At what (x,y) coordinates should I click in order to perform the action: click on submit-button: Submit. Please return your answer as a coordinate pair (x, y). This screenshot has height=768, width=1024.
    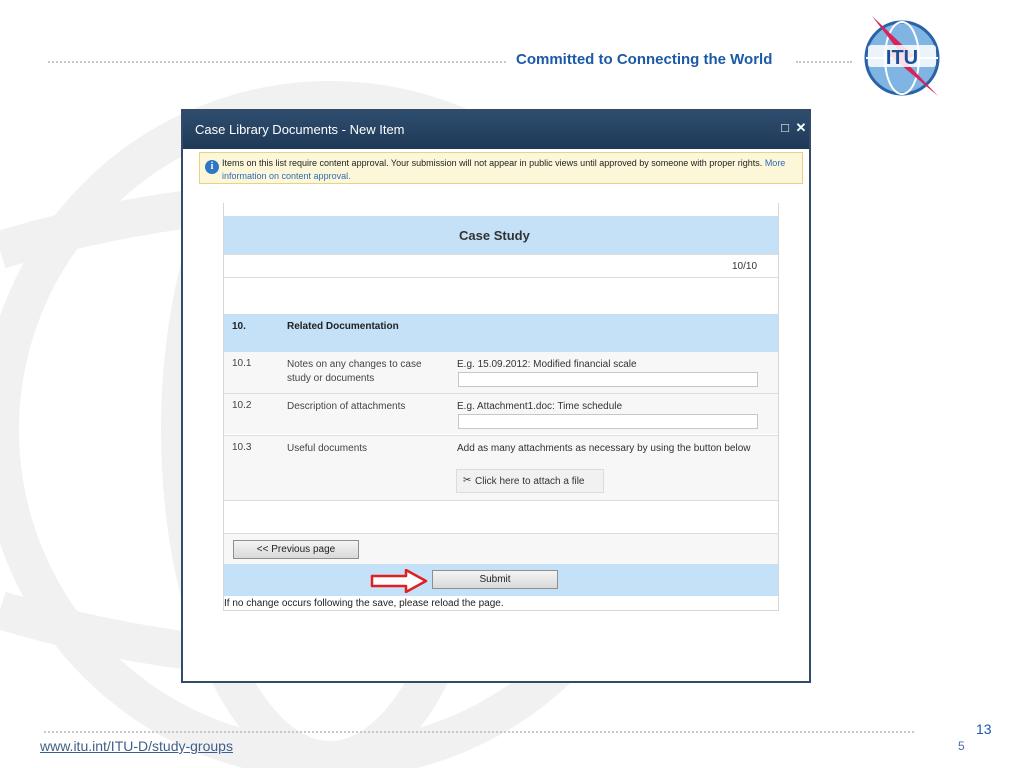
    Looking at the image, I should click on (495, 579).